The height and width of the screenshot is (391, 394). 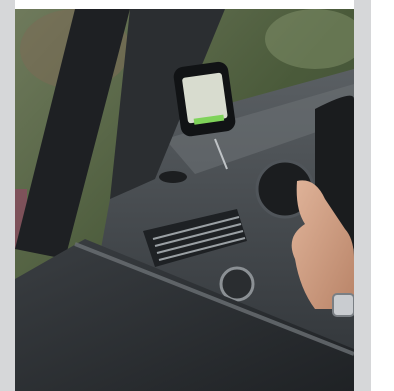 What do you see at coordinates (343, 305) in the screenshot?
I see `wristwatch` at bounding box center [343, 305].